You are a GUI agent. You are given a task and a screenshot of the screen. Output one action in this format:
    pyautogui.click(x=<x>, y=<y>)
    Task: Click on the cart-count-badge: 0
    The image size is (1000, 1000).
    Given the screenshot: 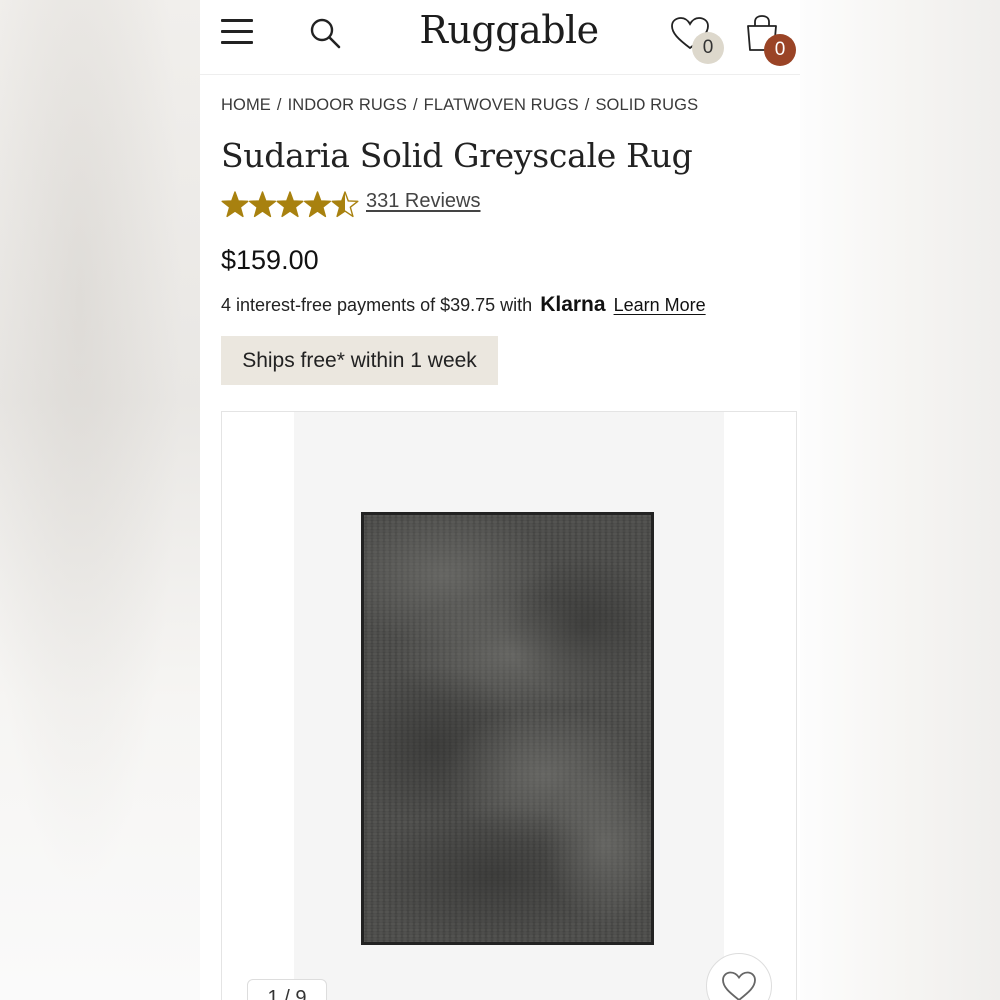 What is the action you would take?
    pyautogui.click(x=780, y=50)
    